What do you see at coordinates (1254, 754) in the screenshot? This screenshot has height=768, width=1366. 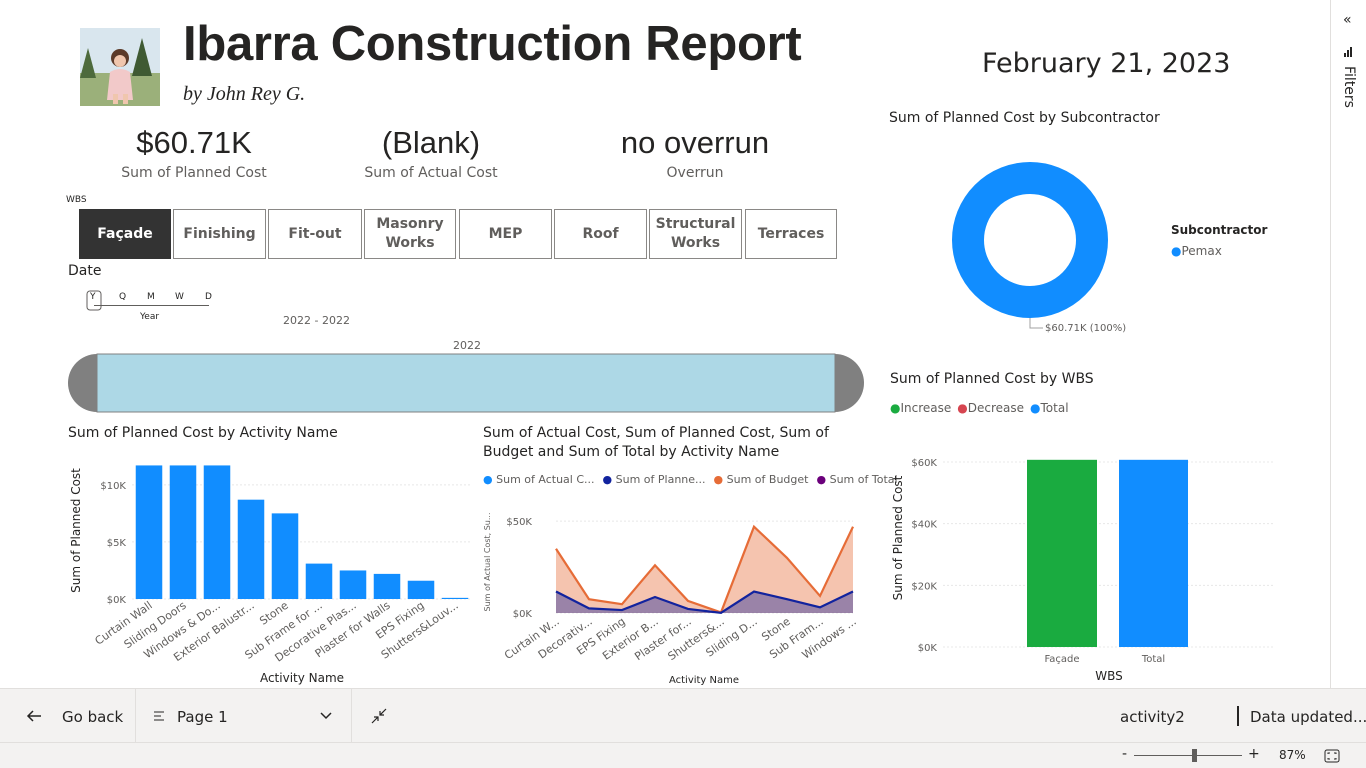 I see `zoom-in-button: +` at bounding box center [1254, 754].